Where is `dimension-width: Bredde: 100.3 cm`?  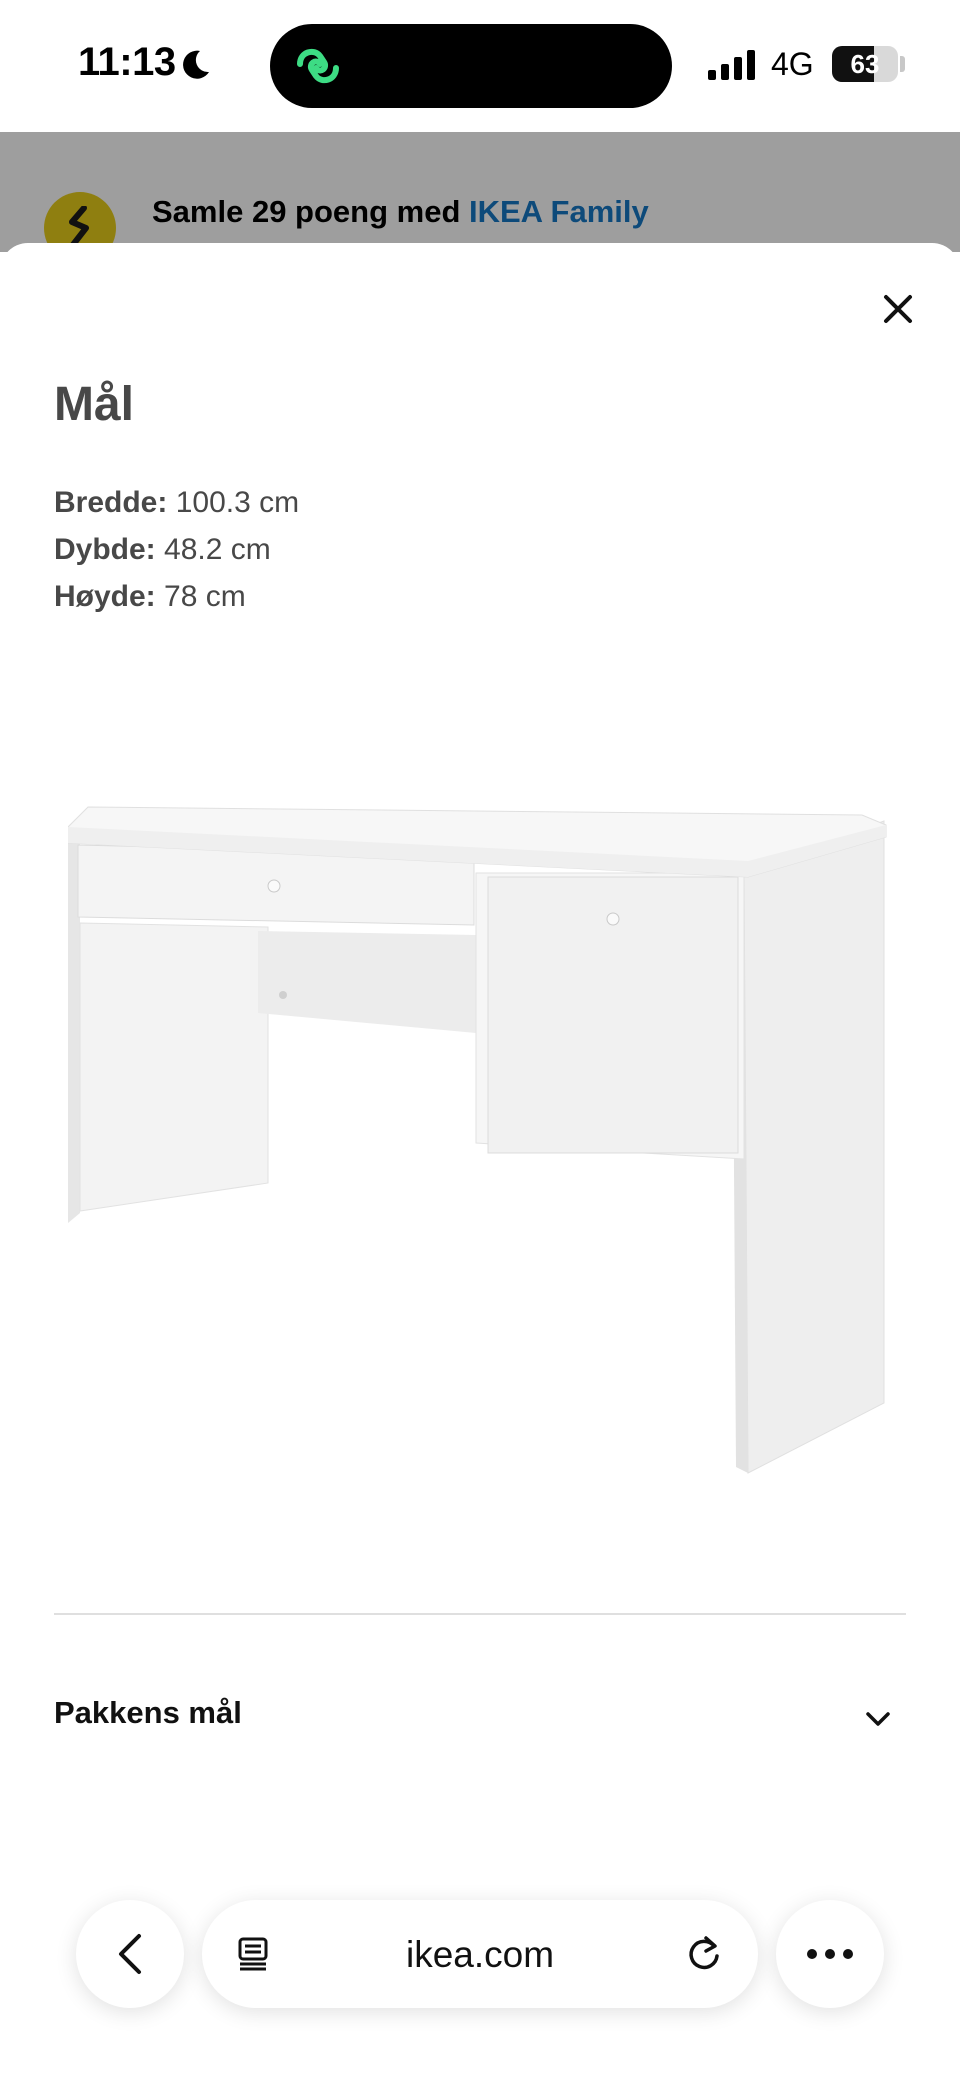 dimension-width: Bredde: 100.3 cm is located at coordinates (176, 502).